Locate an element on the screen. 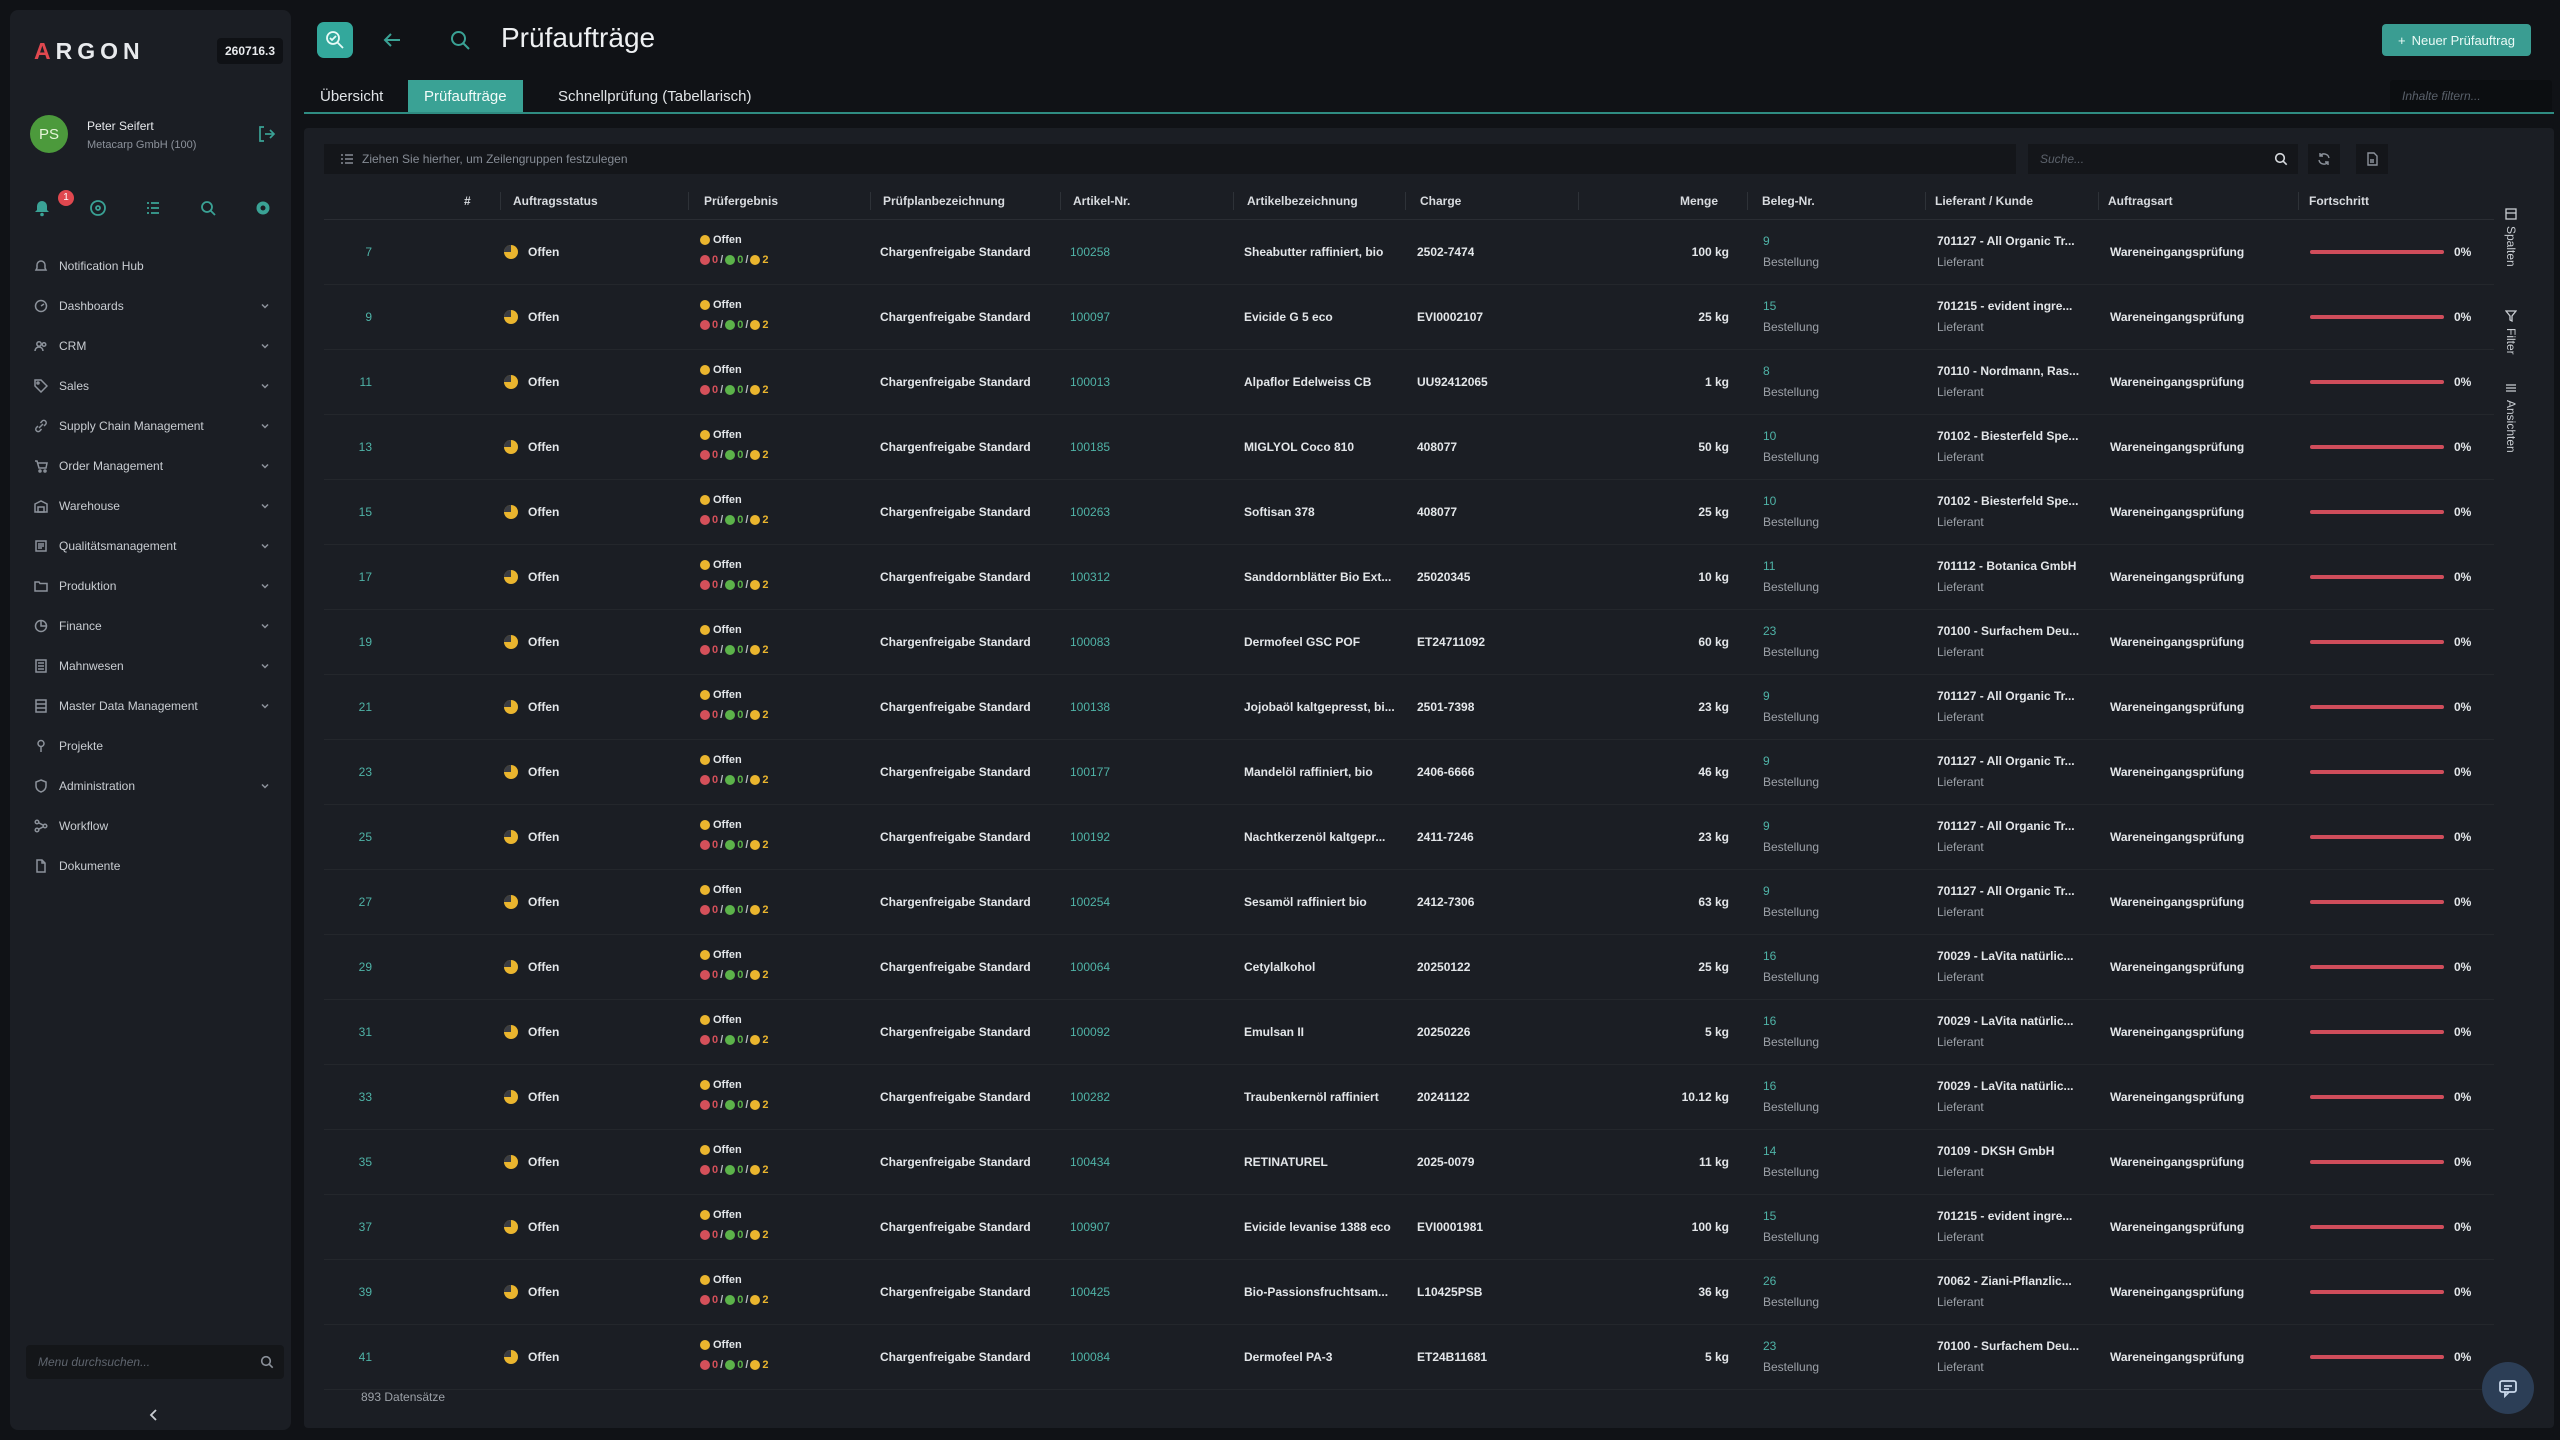 This screenshot has width=2560, height=1440. article-number-link: 100263 is located at coordinates (1090, 512).